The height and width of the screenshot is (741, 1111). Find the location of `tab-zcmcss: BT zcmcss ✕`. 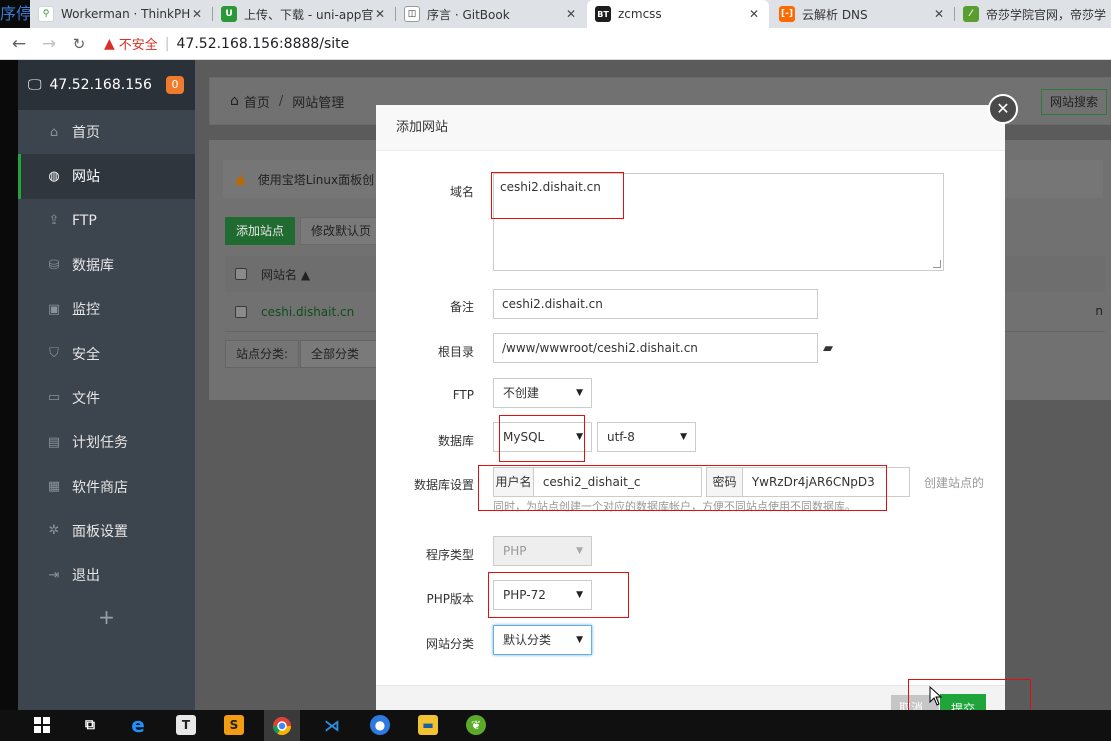

tab-zcmcss: BT zcmcss ✕ is located at coordinates (678, 14).